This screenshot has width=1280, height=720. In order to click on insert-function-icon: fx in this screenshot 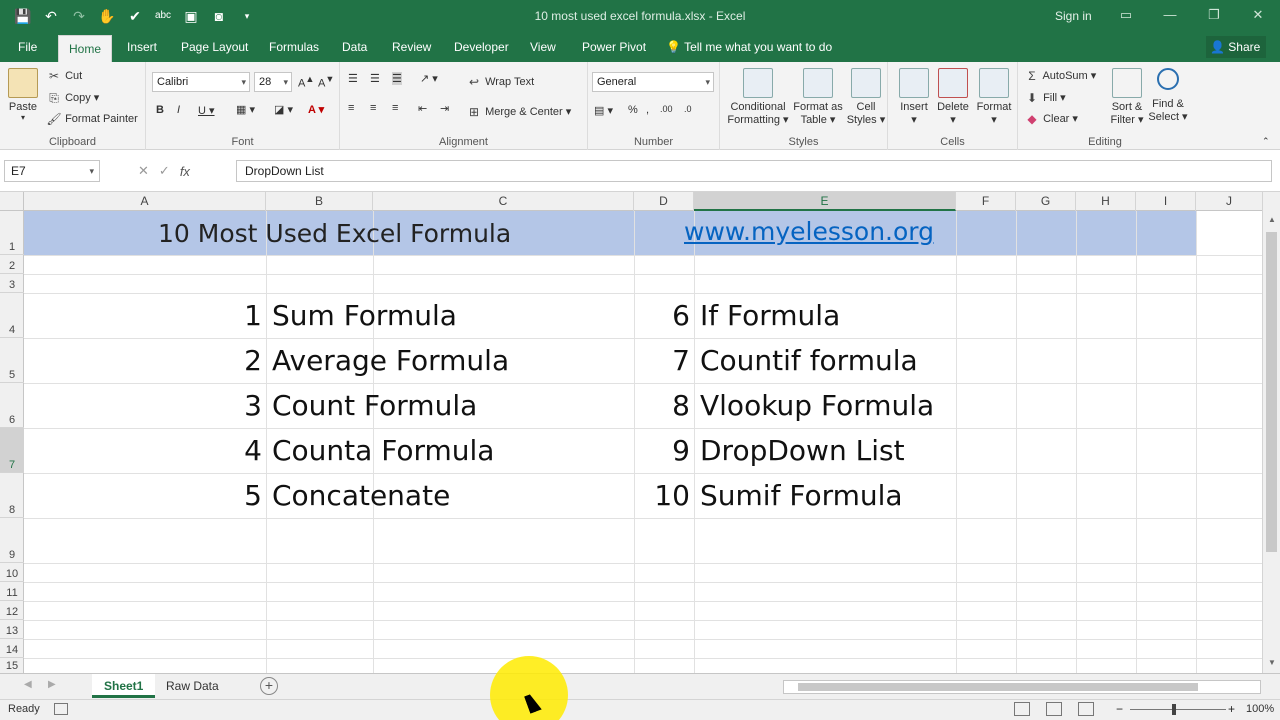, I will do `click(185, 171)`.